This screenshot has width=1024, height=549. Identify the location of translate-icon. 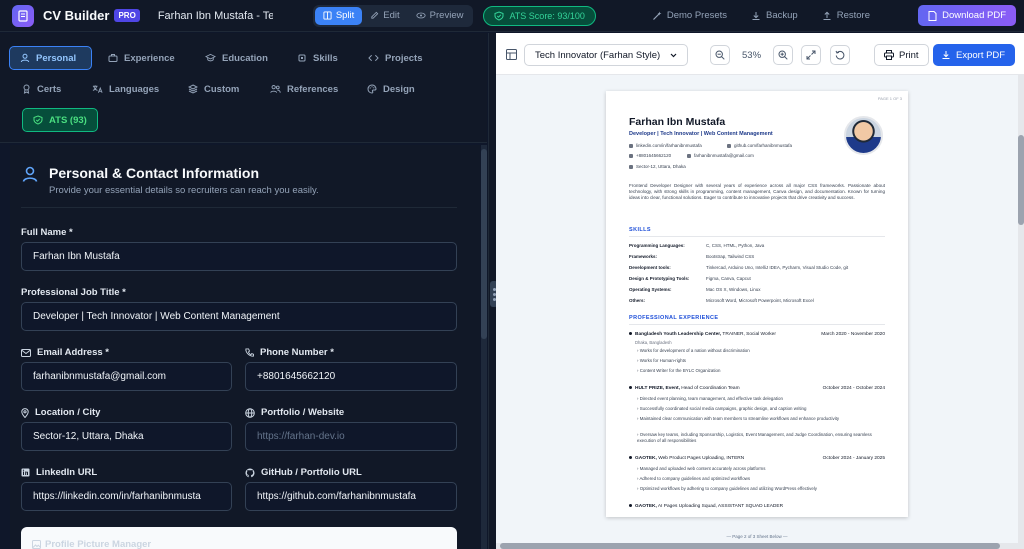
(97, 89).